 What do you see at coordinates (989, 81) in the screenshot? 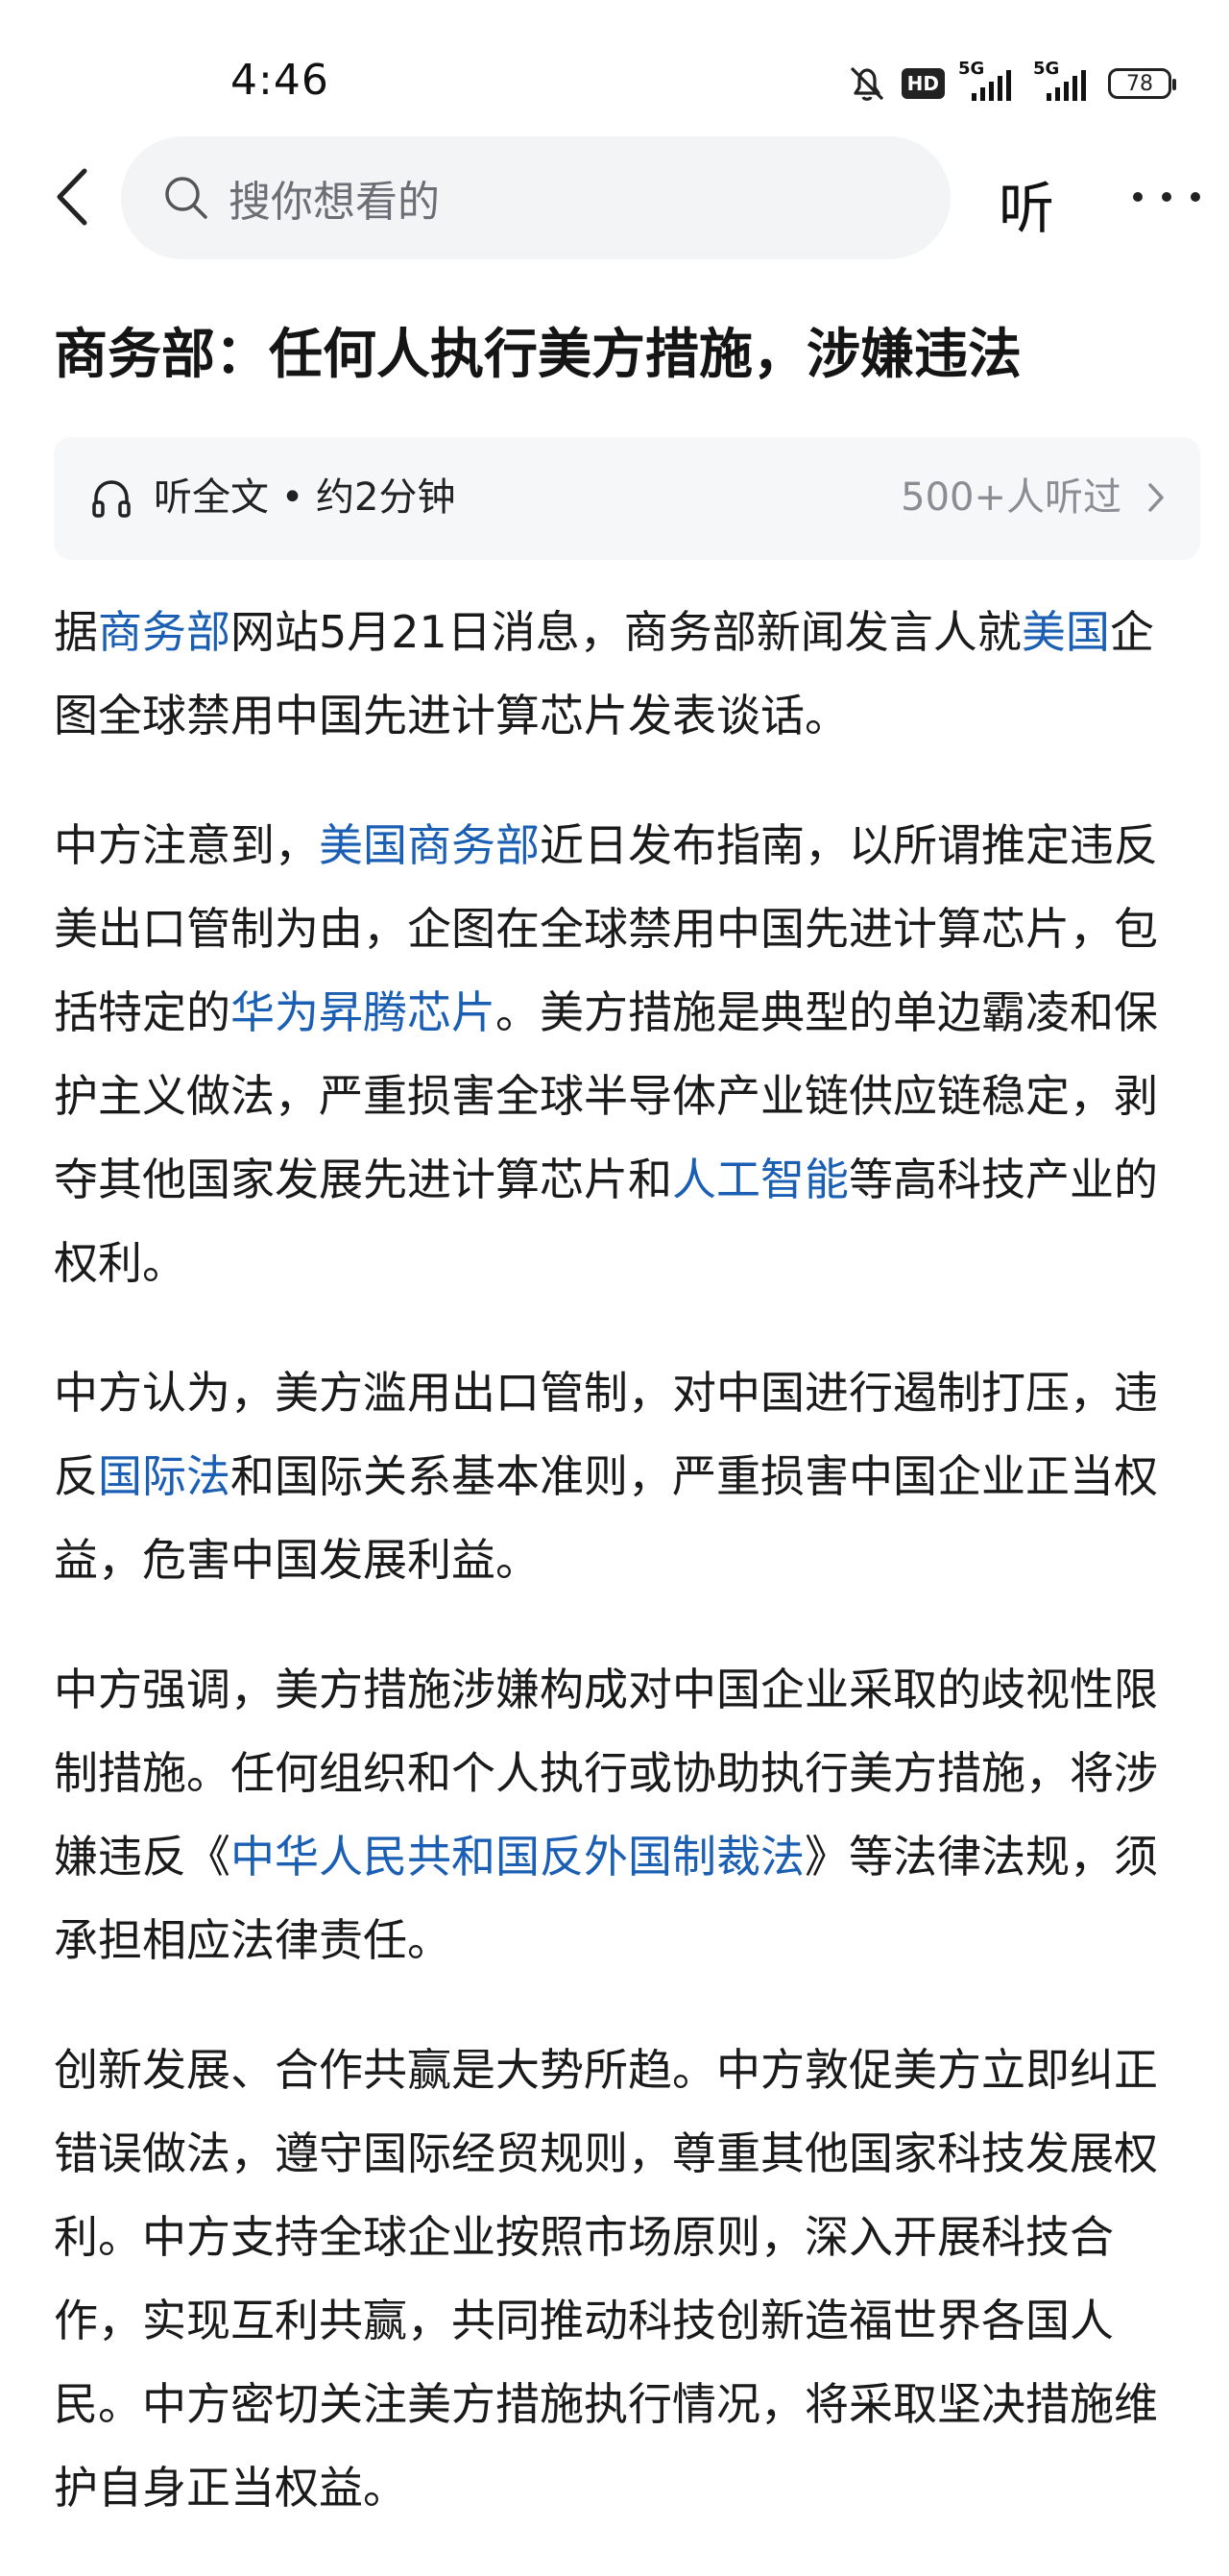
I see `signal-icon-sim1: 5G` at bounding box center [989, 81].